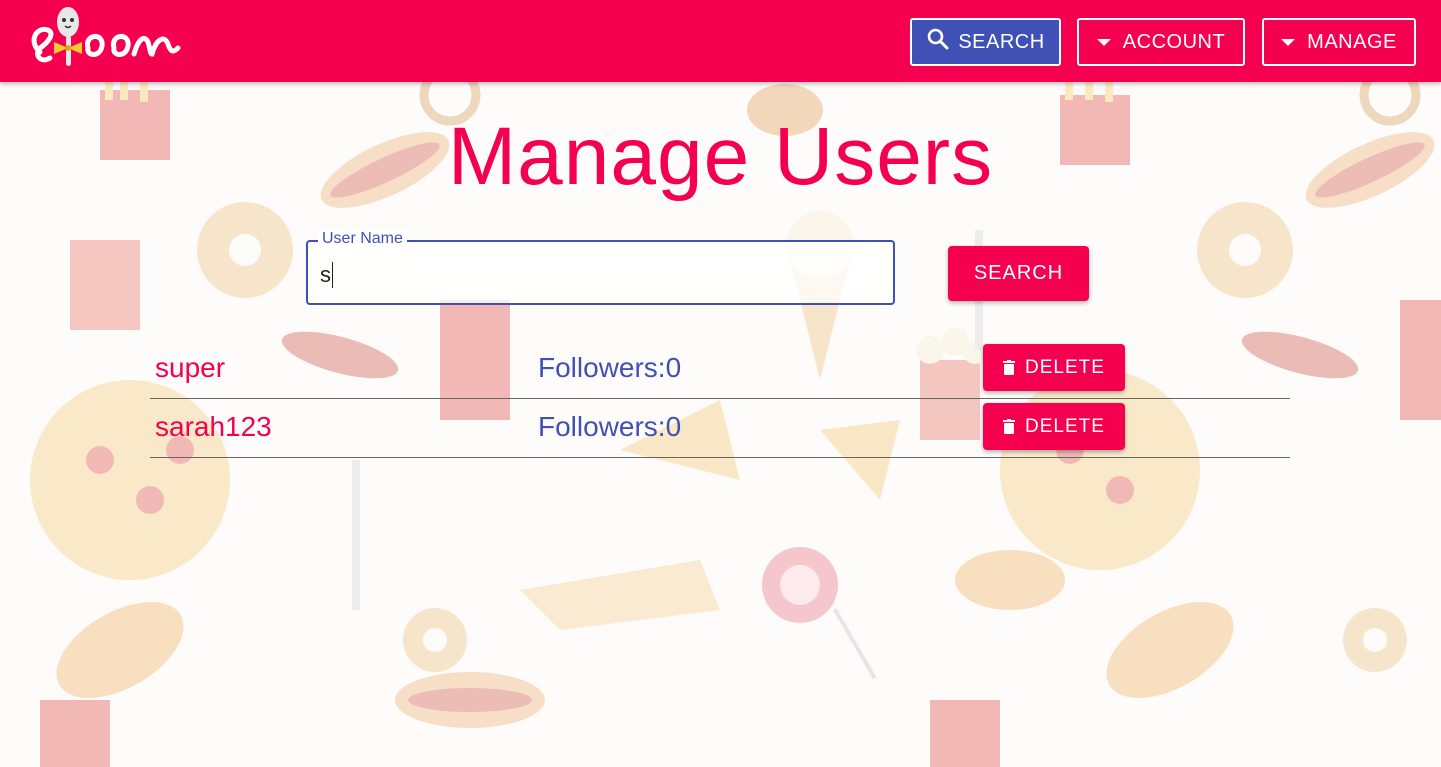  I want to click on text-cursor, so click(332, 275).